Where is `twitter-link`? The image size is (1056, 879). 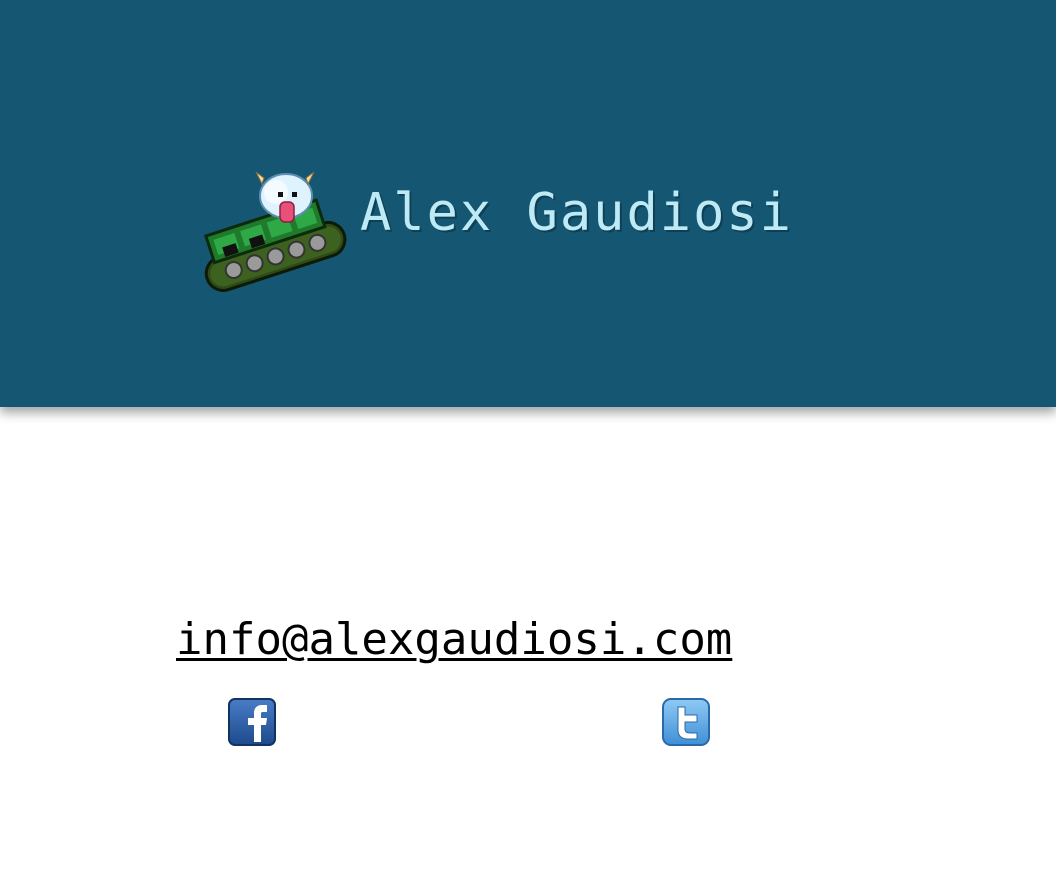
twitter-link is located at coordinates (686, 722).